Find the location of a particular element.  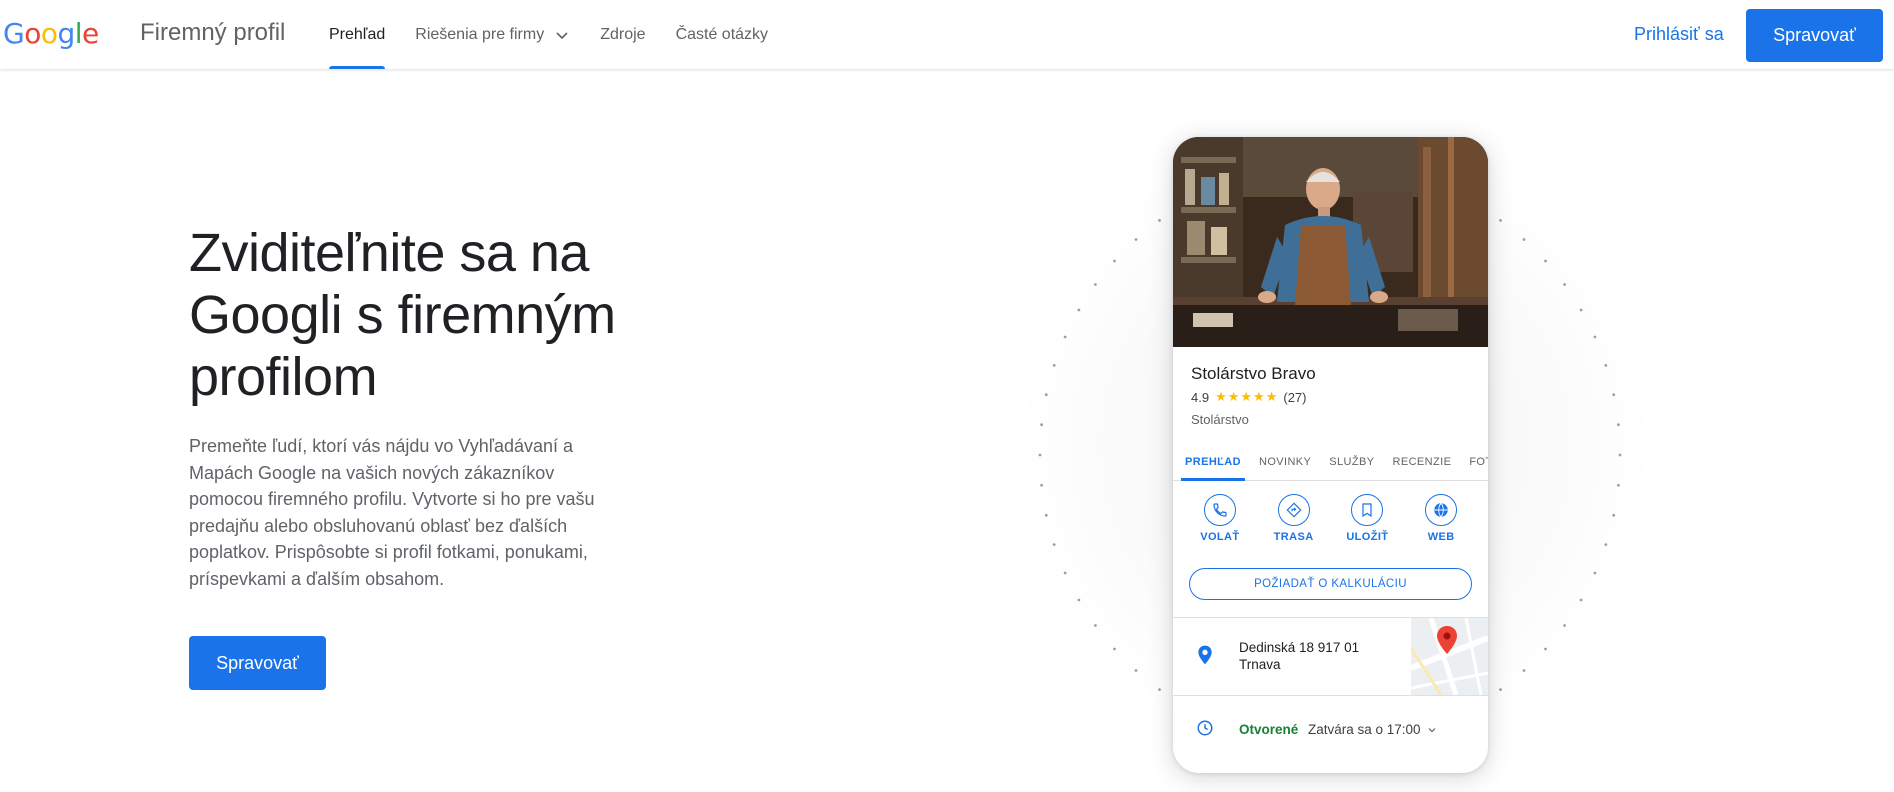

location-pin-icon is located at coordinates (1205, 655).